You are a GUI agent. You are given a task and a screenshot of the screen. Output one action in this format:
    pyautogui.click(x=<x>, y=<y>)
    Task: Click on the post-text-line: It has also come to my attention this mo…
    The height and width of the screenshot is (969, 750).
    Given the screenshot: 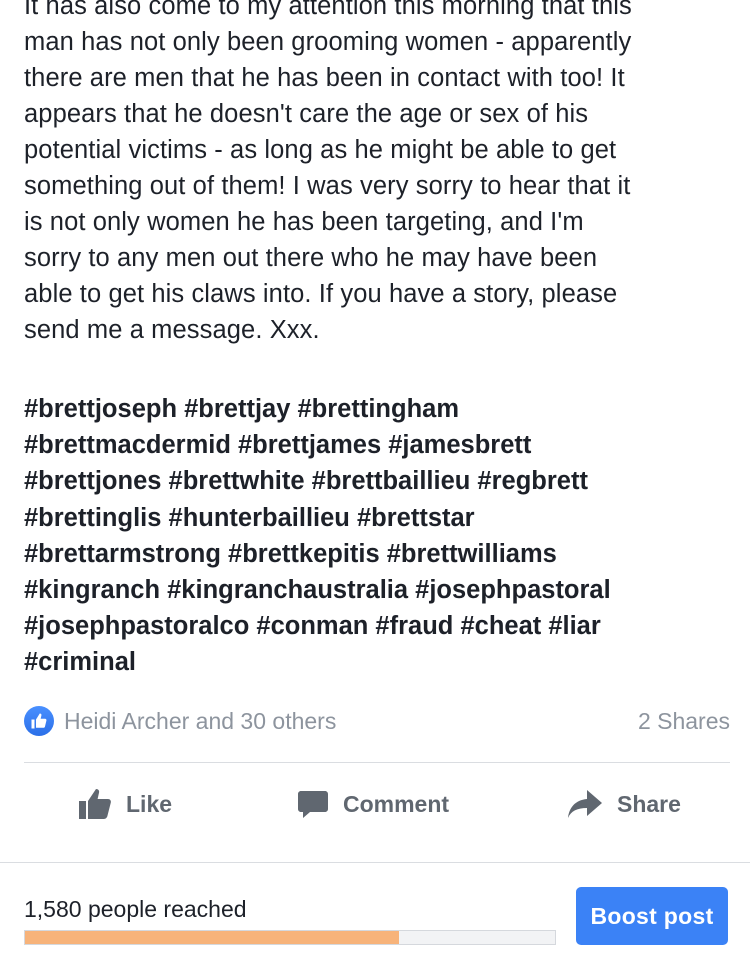 What is the action you would take?
    pyautogui.click(x=328, y=10)
    